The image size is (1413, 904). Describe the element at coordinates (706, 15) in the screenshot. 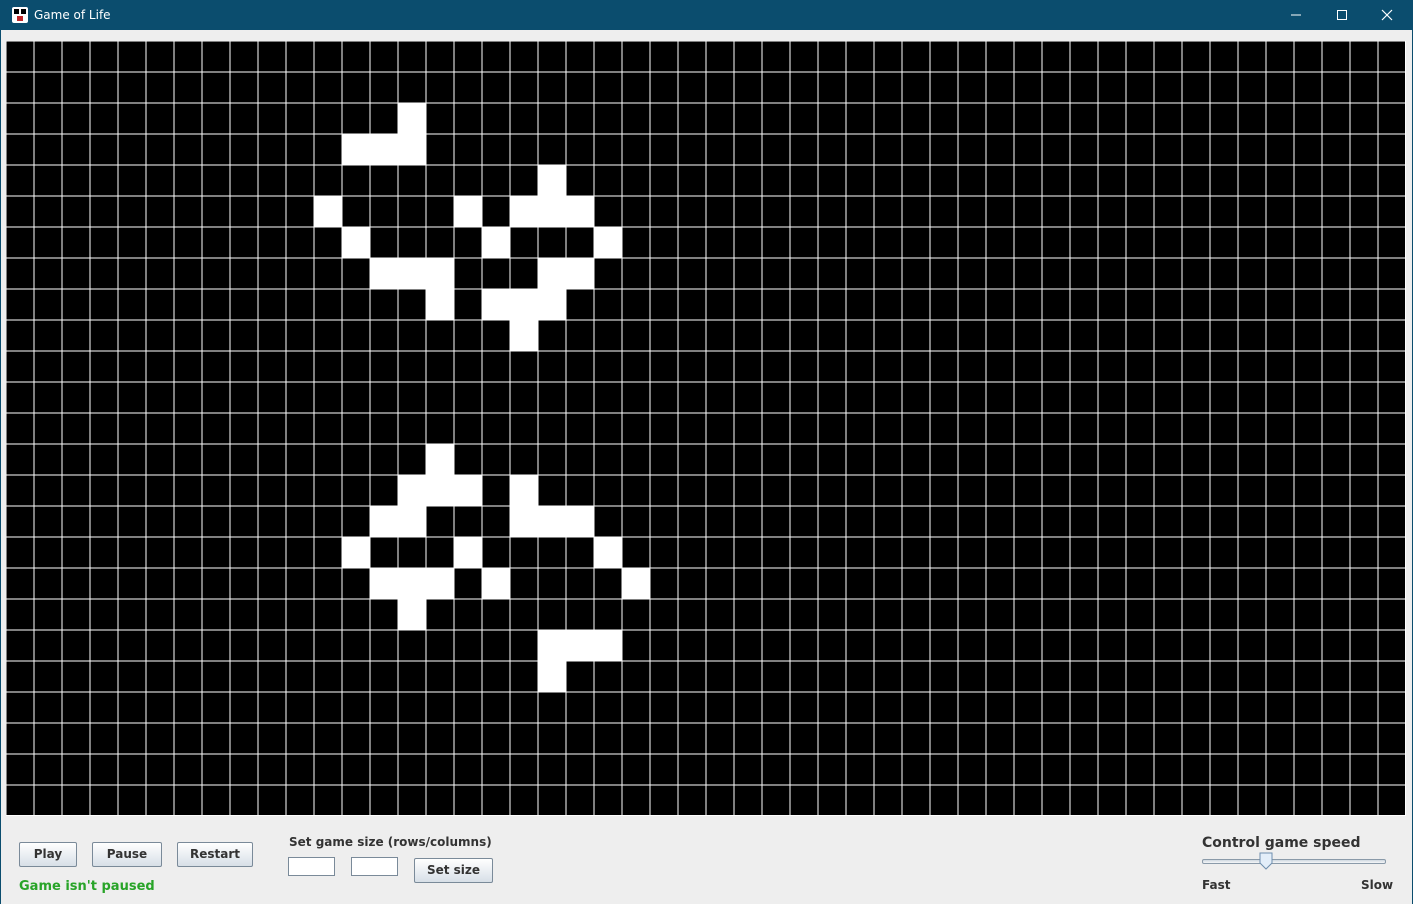

I see `title-bar: Game of Life` at that location.